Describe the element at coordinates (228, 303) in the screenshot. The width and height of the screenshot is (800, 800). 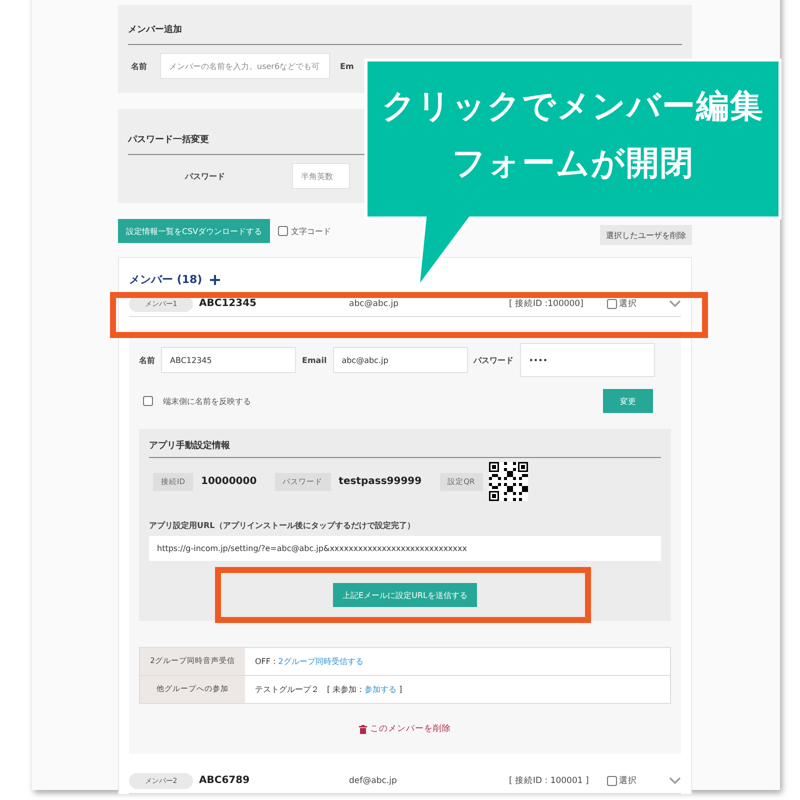
I see `member-name: ABC12345` at that location.